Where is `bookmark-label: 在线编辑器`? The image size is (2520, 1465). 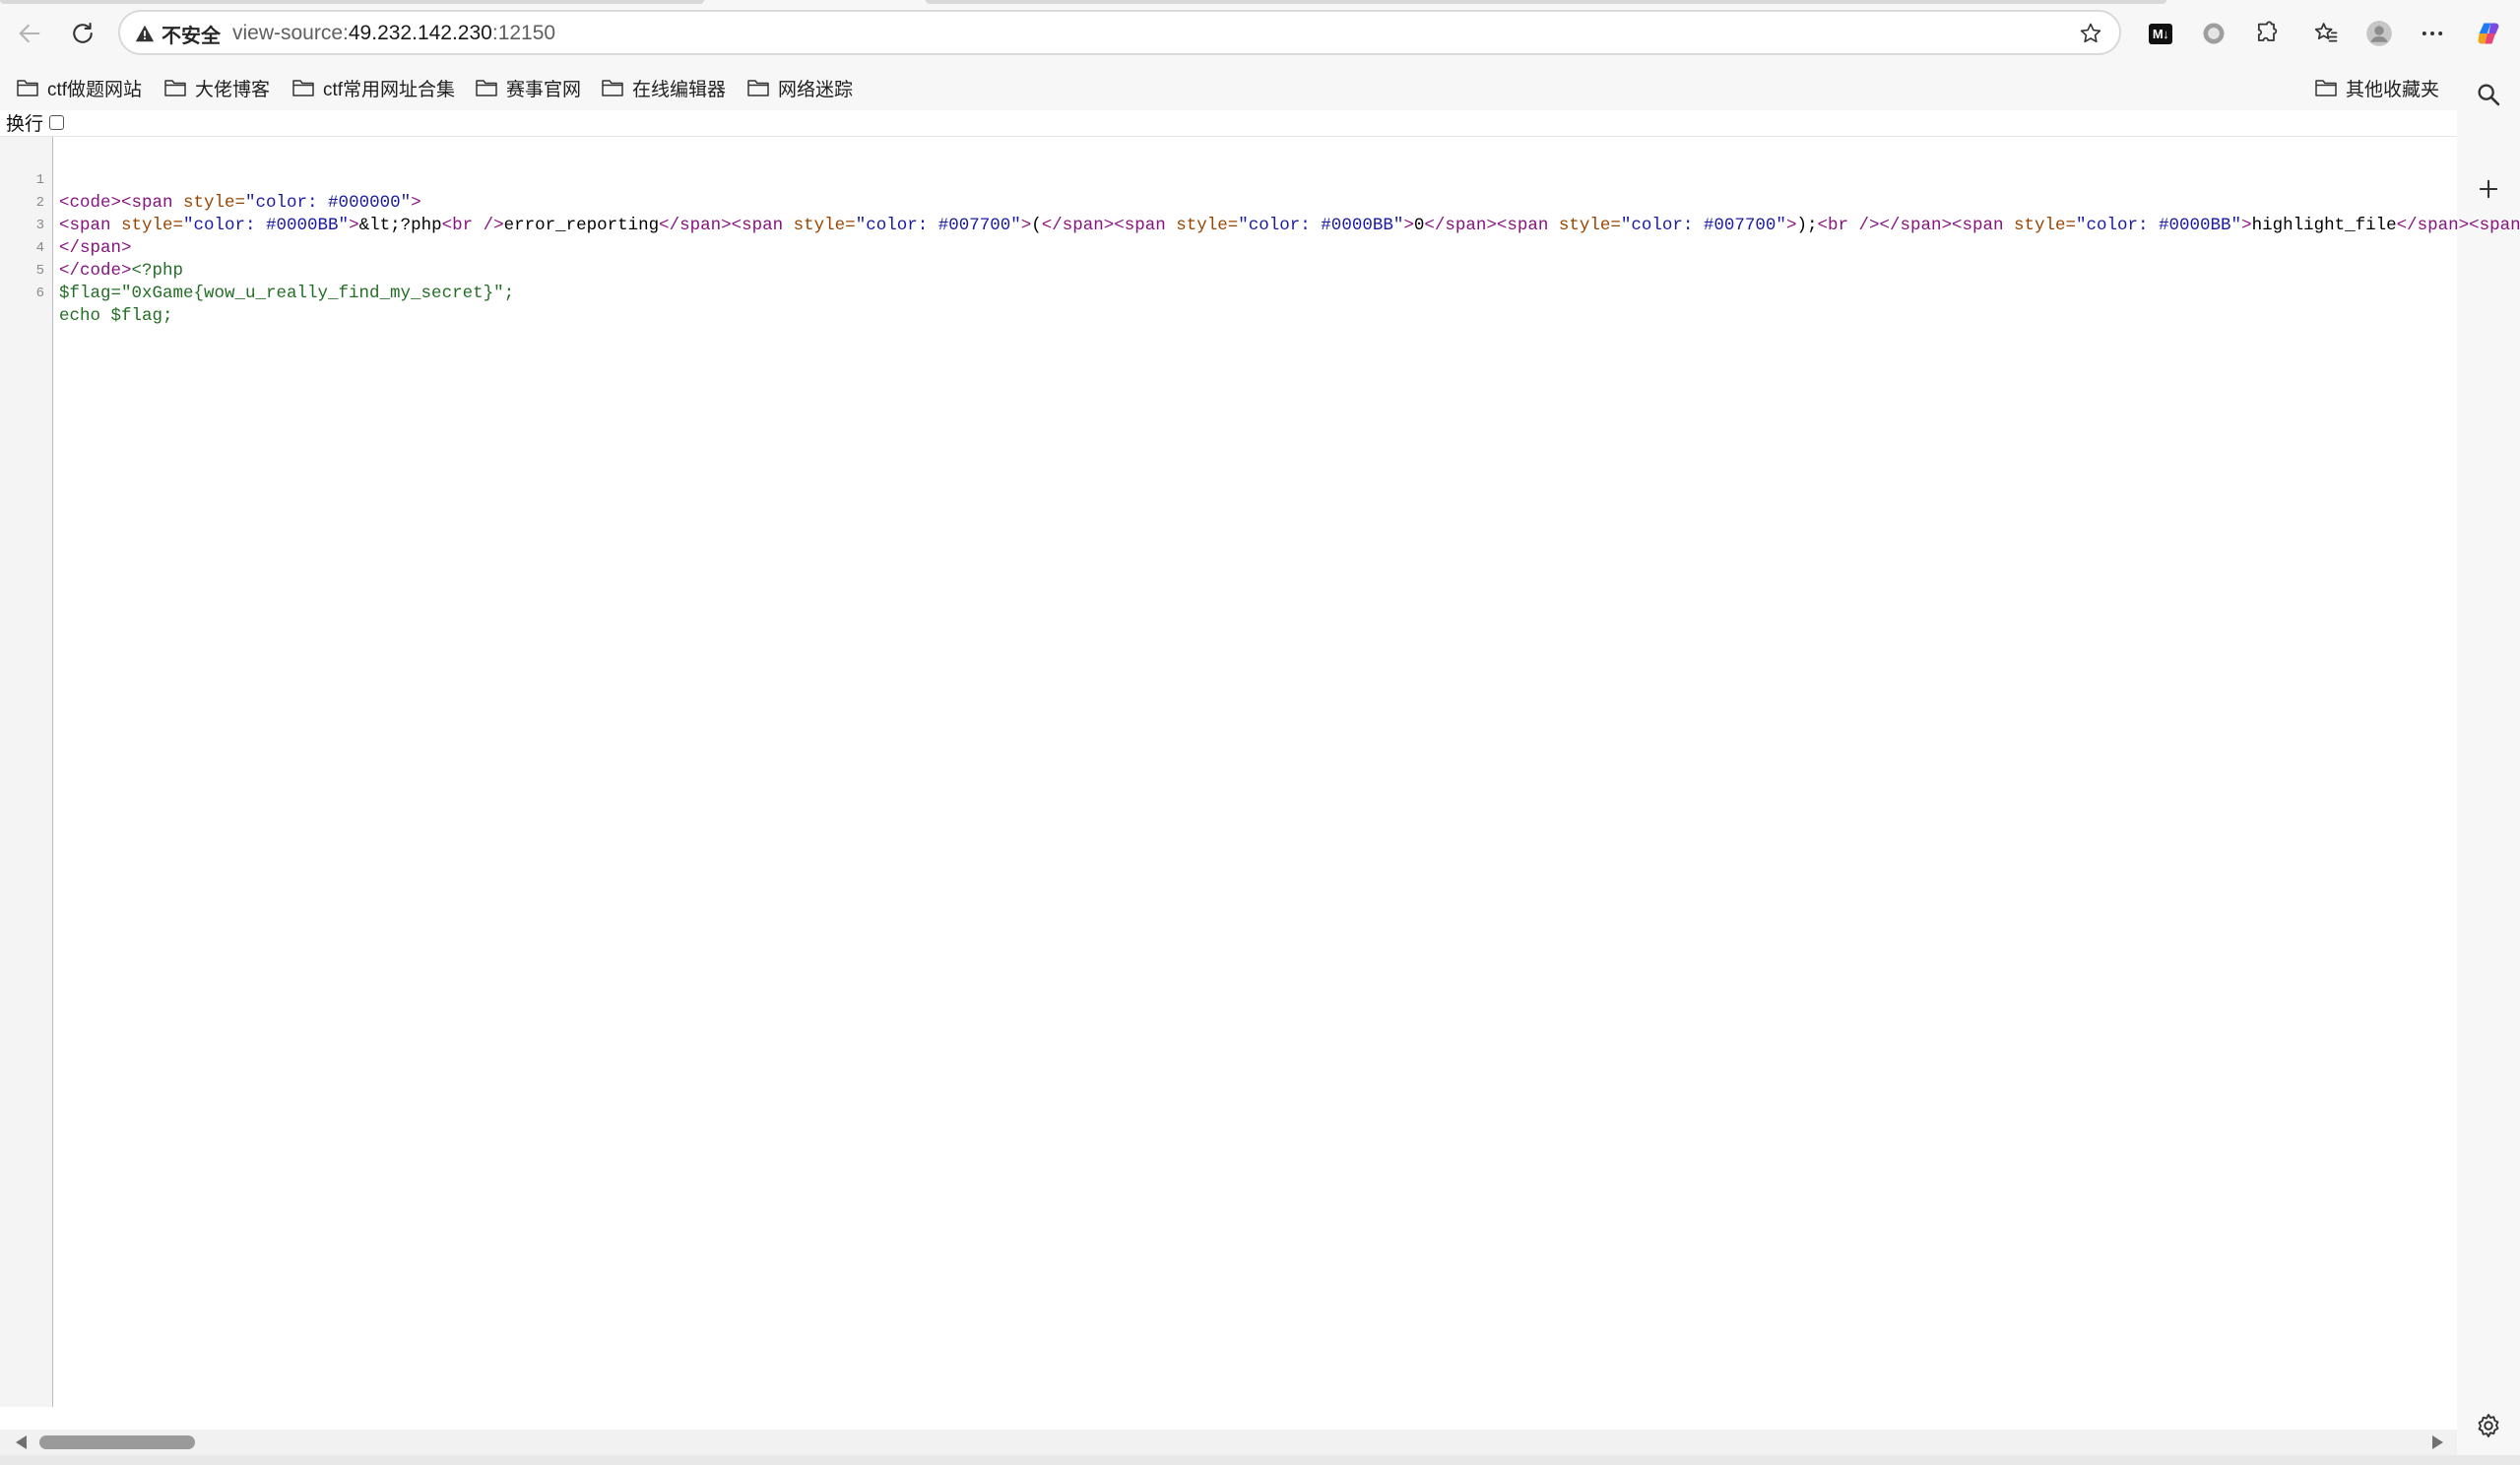 bookmark-label: 在线编辑器 is located at coordinates (679, 89).